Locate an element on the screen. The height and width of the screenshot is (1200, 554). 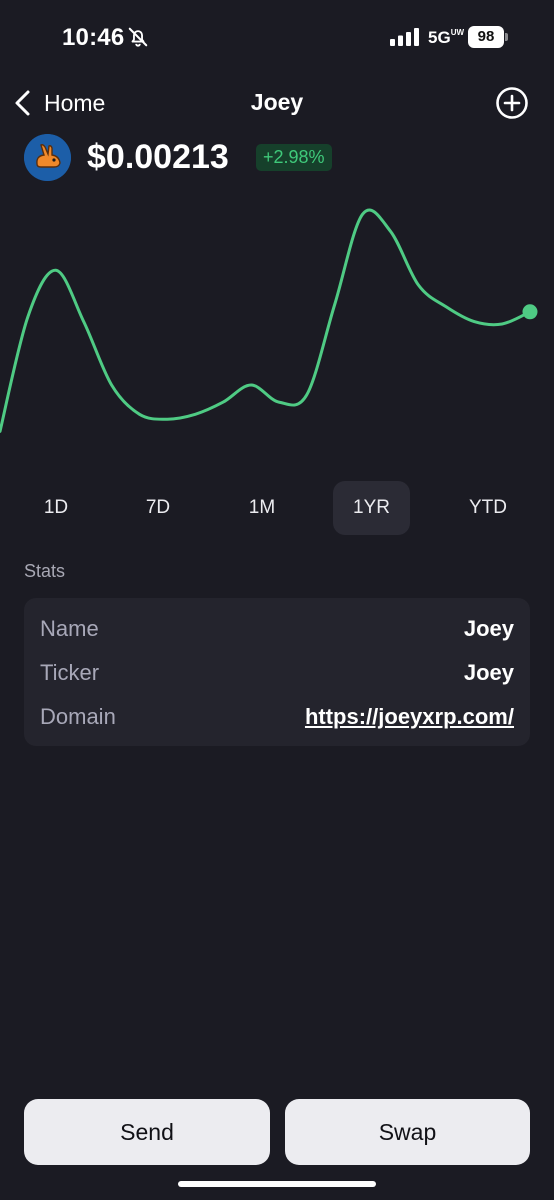
domain-link: https://joeyxrp.com/ is located at coordinates (409, 717).